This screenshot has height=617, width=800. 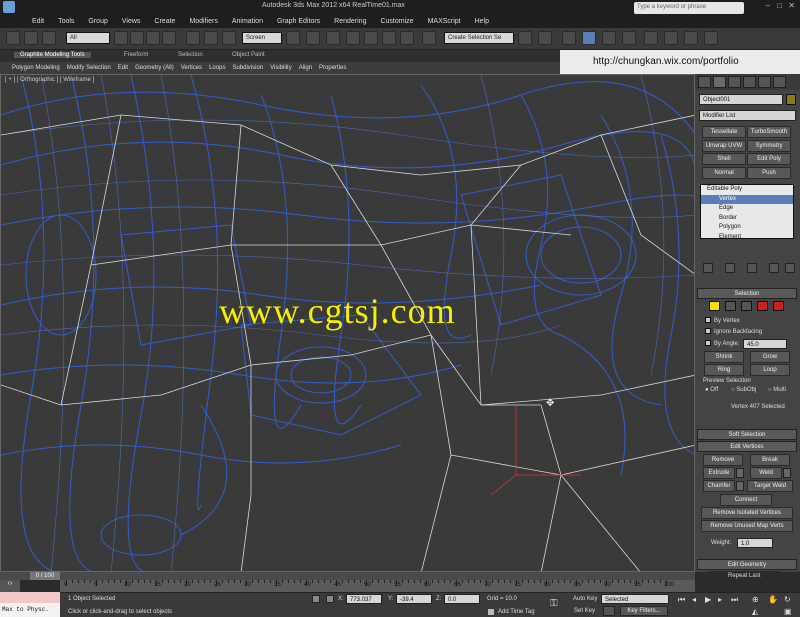 What do you see at coordinates (747, 513) in the screenshot?
I see `remove-isolated-vertices-button: Remove Isolated Vertices` at bounding box center [747, 513].